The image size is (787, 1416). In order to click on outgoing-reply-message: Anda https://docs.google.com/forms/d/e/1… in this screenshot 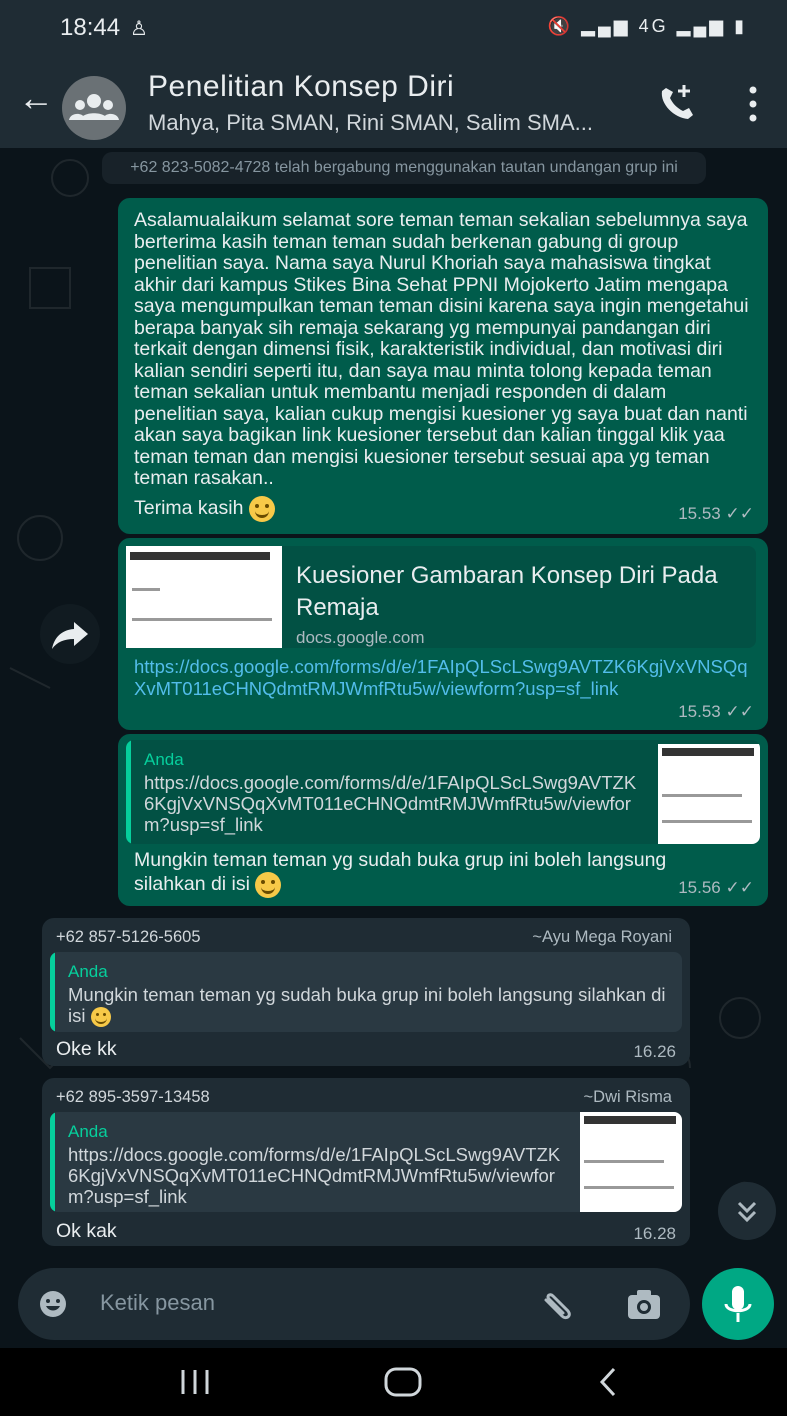, I will do `click(443, 820)`.